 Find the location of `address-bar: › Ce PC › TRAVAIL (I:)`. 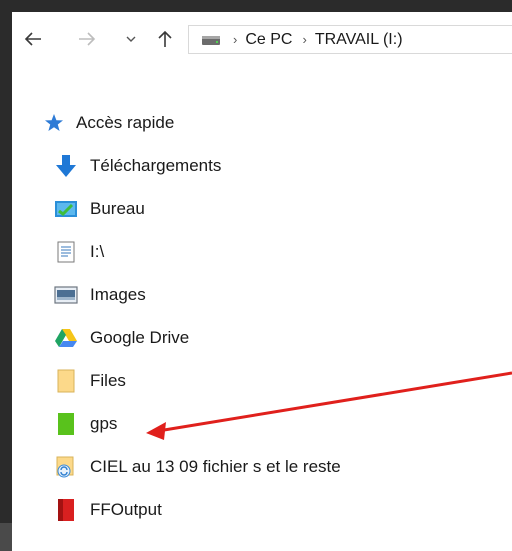

address-bar: › Ce PC › TRAVAIL (I:) is located at coordinates (350, 39).